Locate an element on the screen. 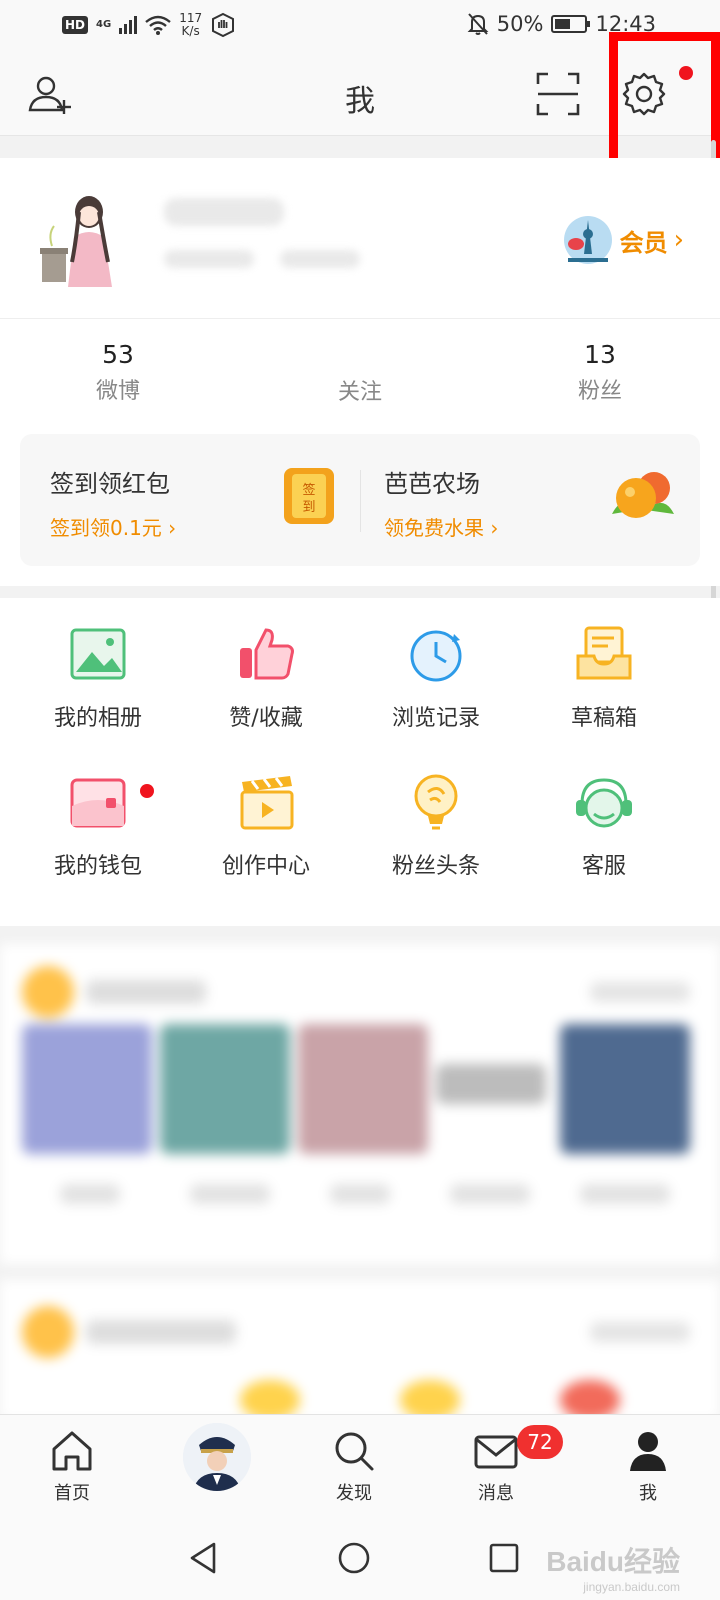 Image resolution: width=720 pixels, height=1600 pixels. stat-fans-count: 13 is located at coordinates (600, 354).